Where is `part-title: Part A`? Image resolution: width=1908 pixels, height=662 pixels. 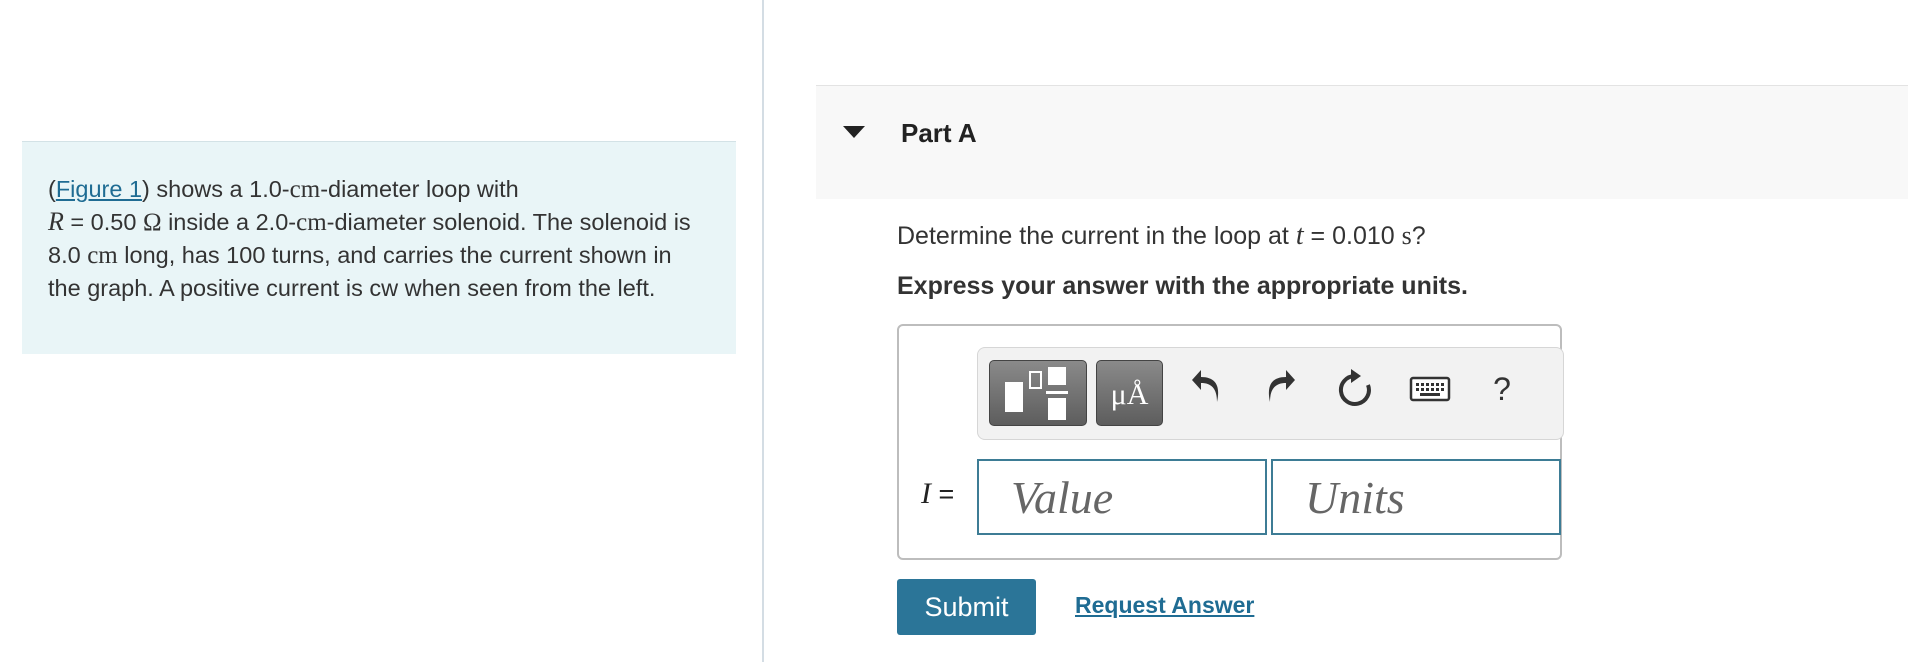 part-title: Part A is located at coordinates (939, 133).